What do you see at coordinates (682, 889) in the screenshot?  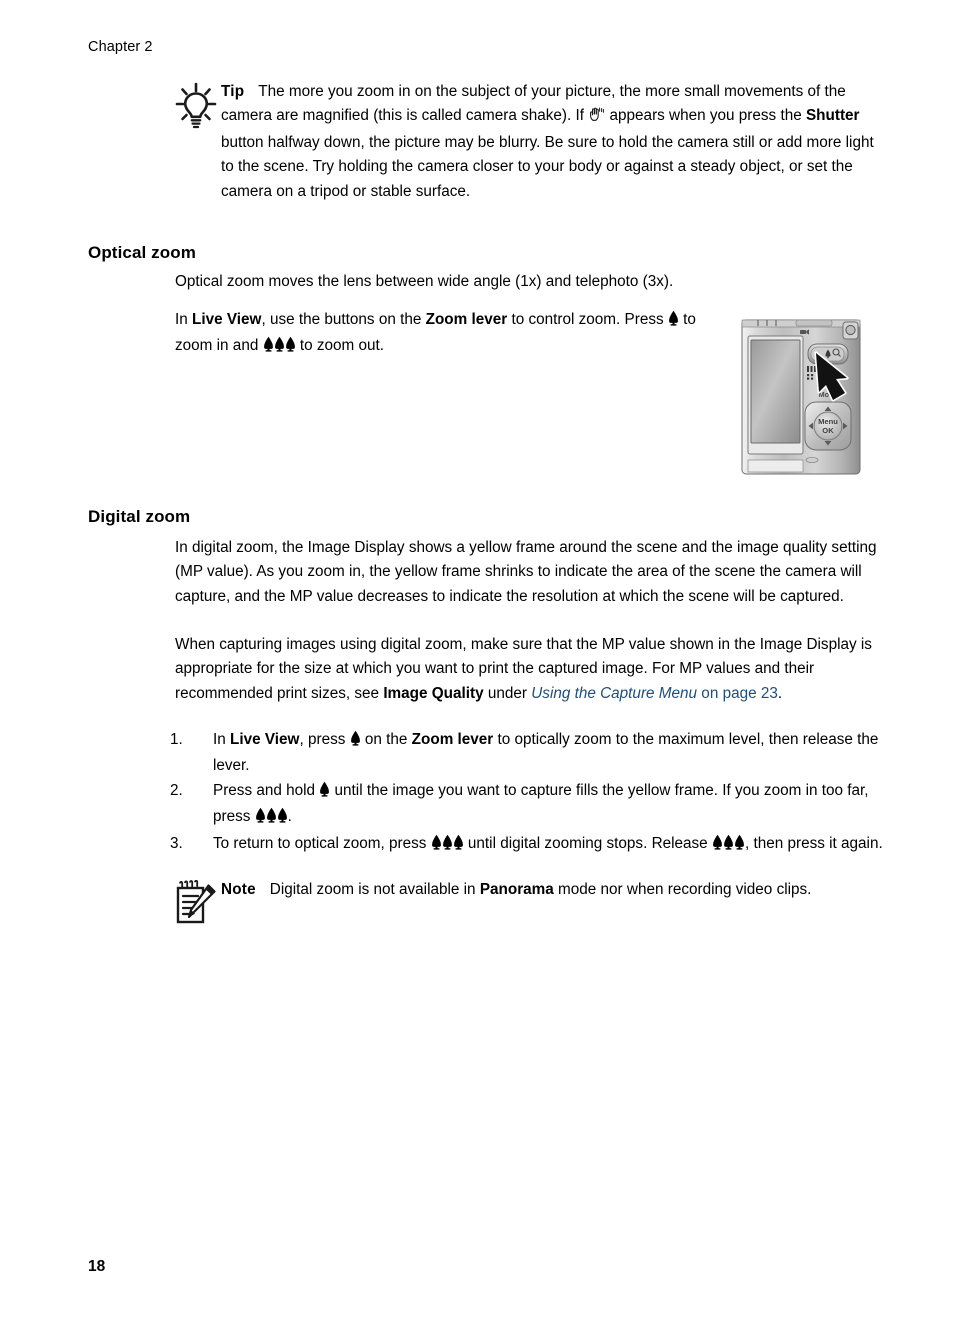 I see `note-t2: mode nor when recording video clips.` at bounding box center [682, 889].